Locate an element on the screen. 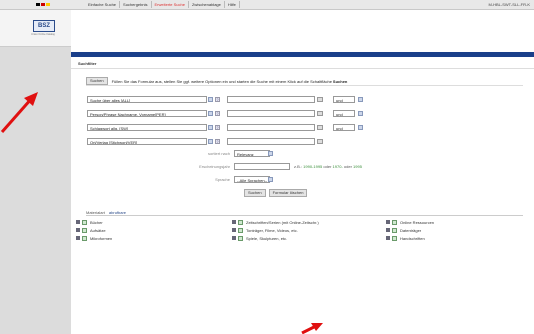 The width and height of the screenshot is (534, 334). form-buttons: Suchen Formular löschen is located at coordinates (276, 193).